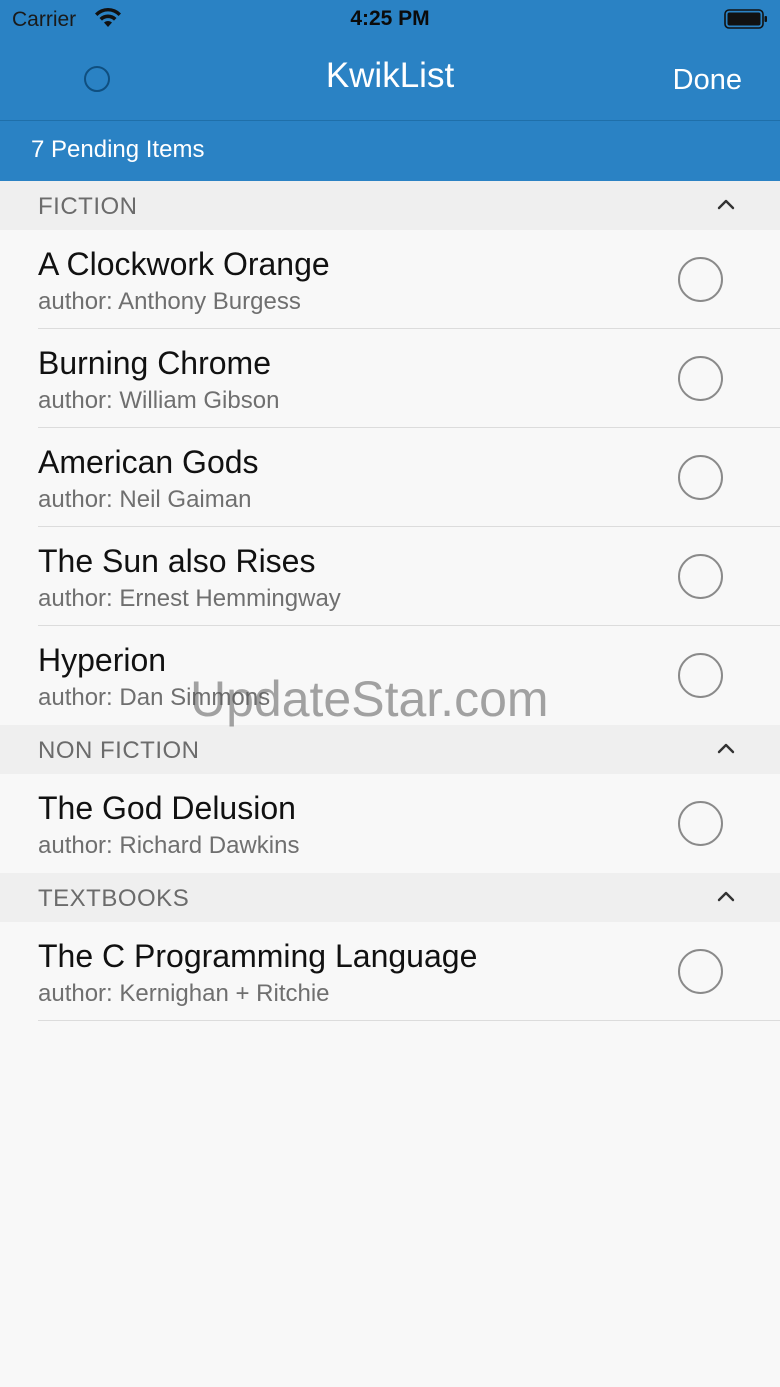 The width and height of the screenshot is (780, 1387). I want to click on item-title: The C Programming Language, so click(258, 956).